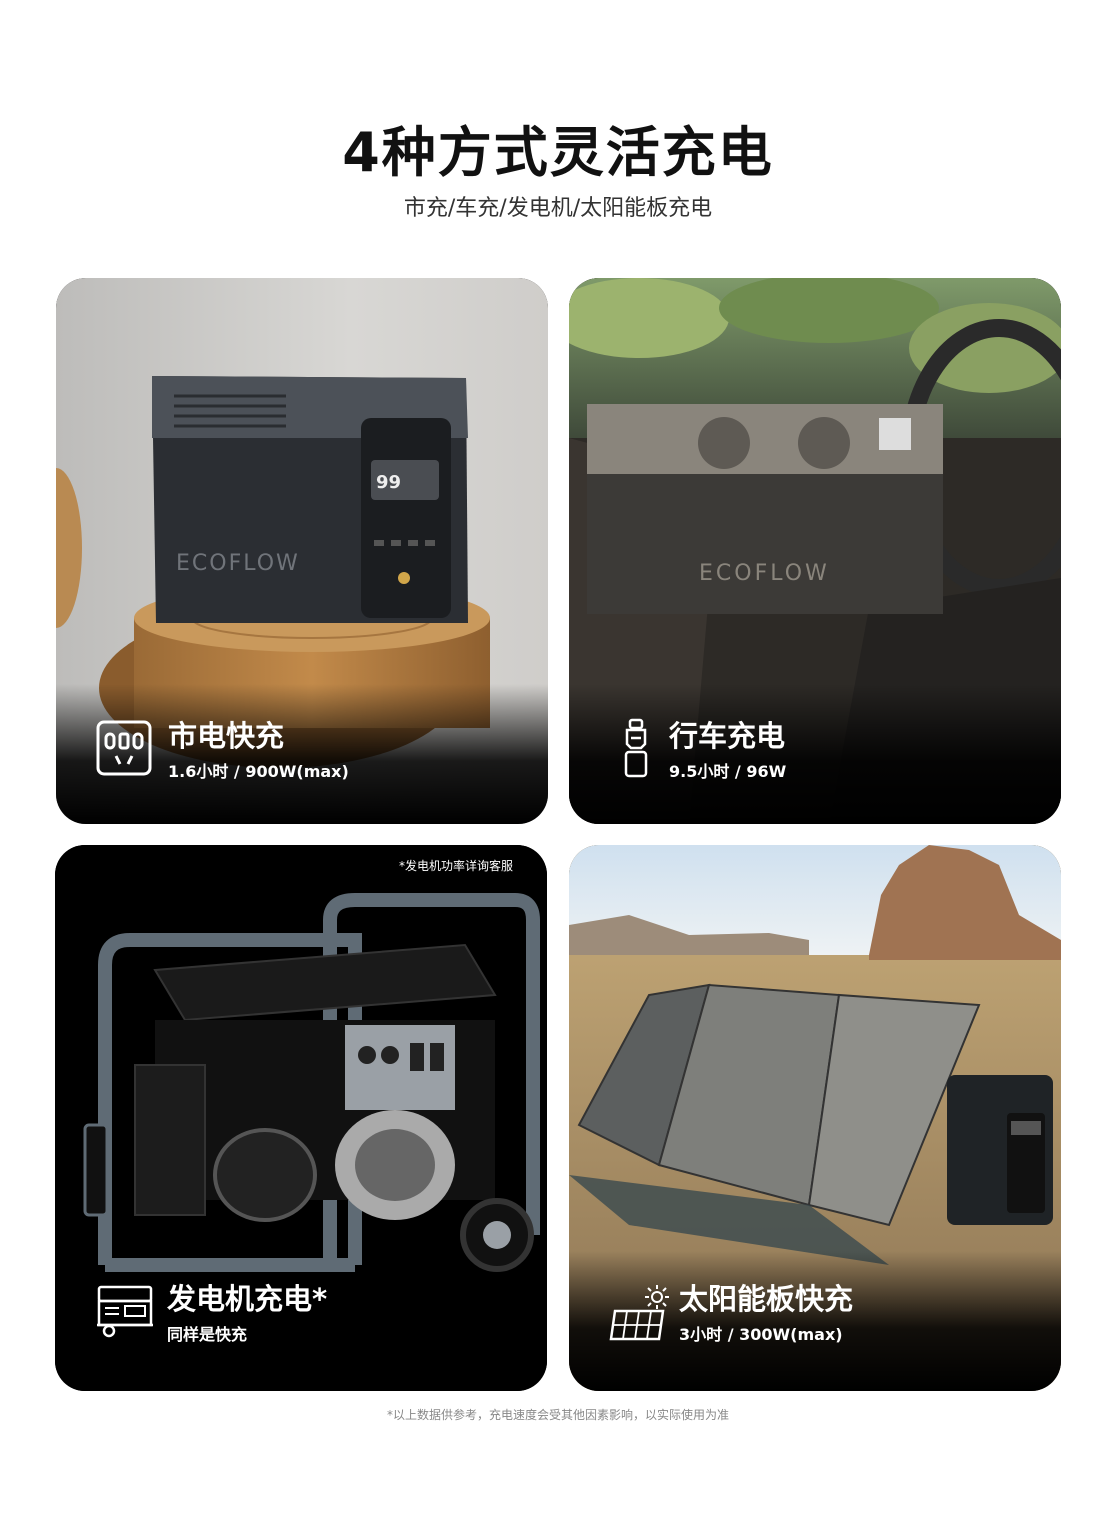 The height and width of the screenshot is (1534, 1116). What do you see at coordinates (766, 1299) in the screenshot?
I see `card-title: 太阳能板快充` at bounding box center [766, 1299].